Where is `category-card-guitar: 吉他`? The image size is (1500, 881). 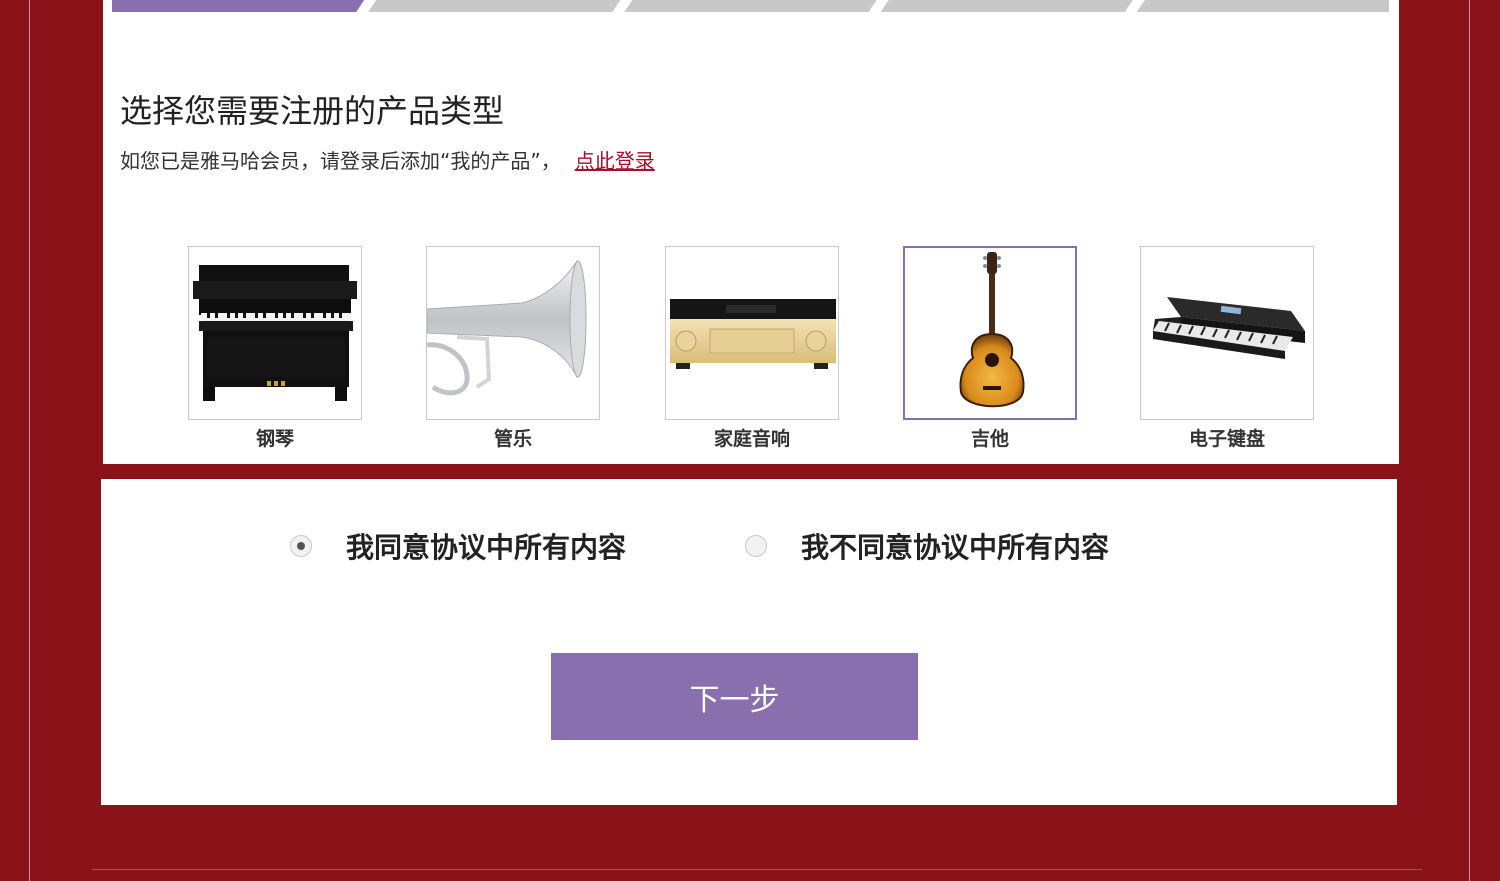 category-card-guitar: 吉他 is located at coordinates (990, 348).